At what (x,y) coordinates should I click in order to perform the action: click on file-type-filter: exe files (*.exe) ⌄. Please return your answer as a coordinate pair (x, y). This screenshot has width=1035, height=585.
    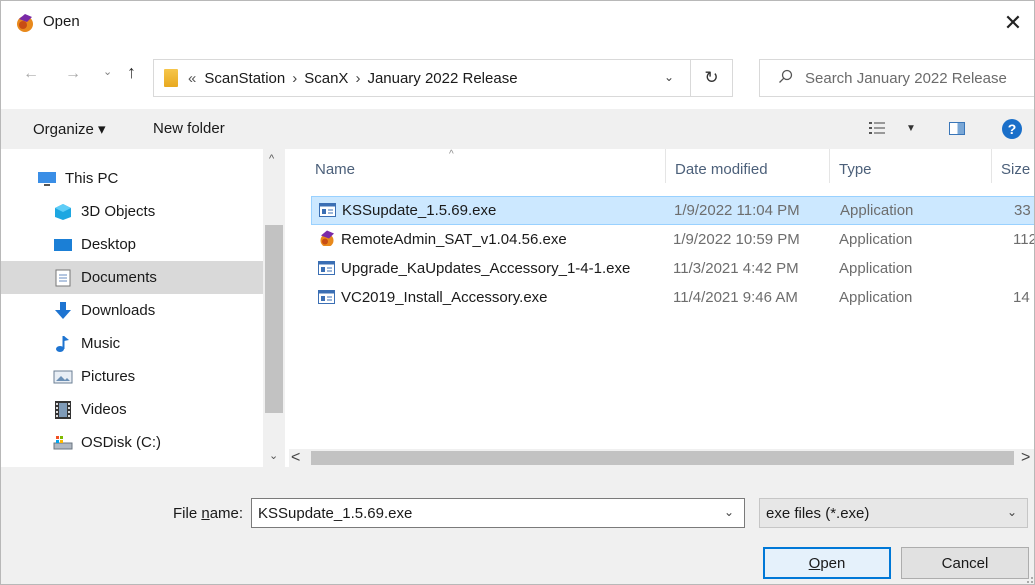
    Looking at the image, I should click on (893, 513).